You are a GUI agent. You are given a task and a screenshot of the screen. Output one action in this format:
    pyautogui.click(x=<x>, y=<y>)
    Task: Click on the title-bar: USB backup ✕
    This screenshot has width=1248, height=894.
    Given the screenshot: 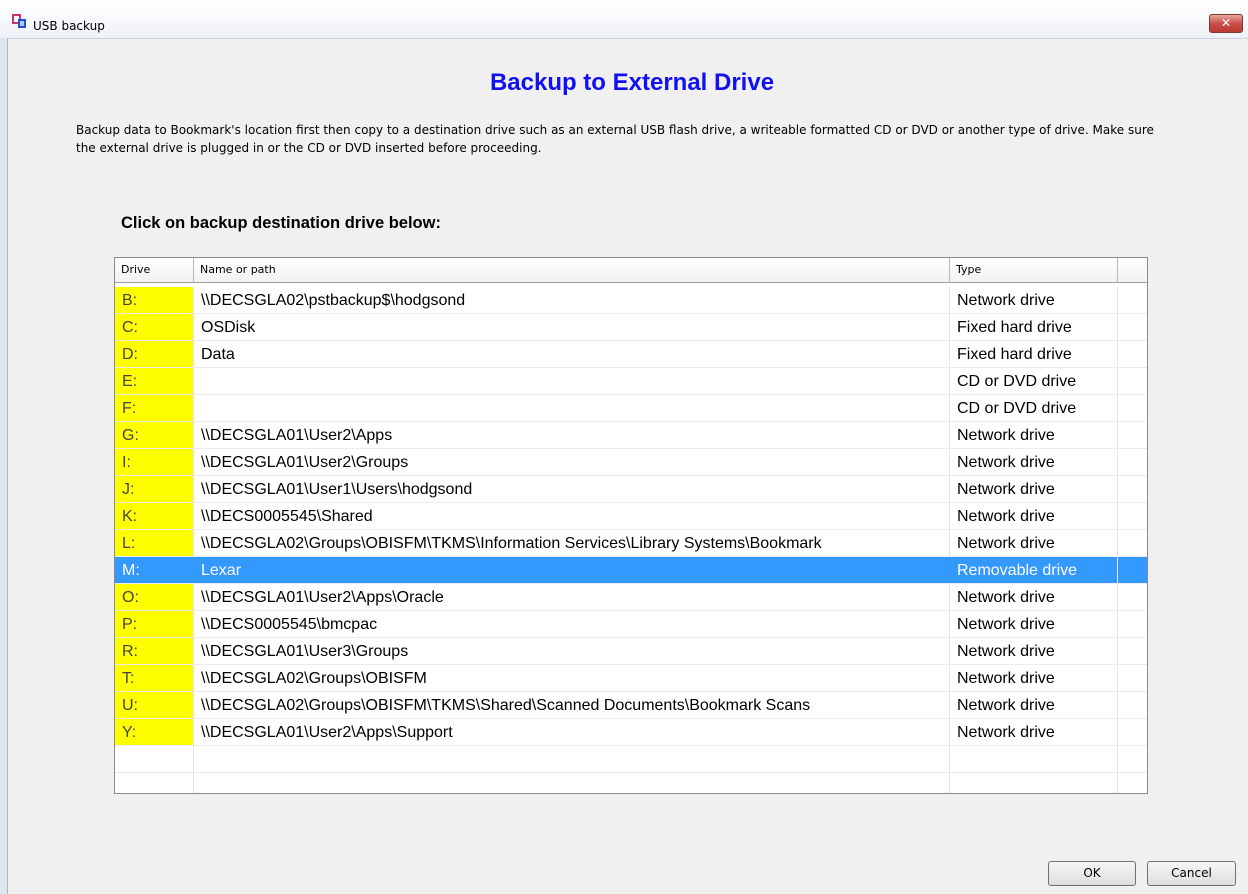 What is the action you would take?
    pyautogui.click(x=624, y=19)
    